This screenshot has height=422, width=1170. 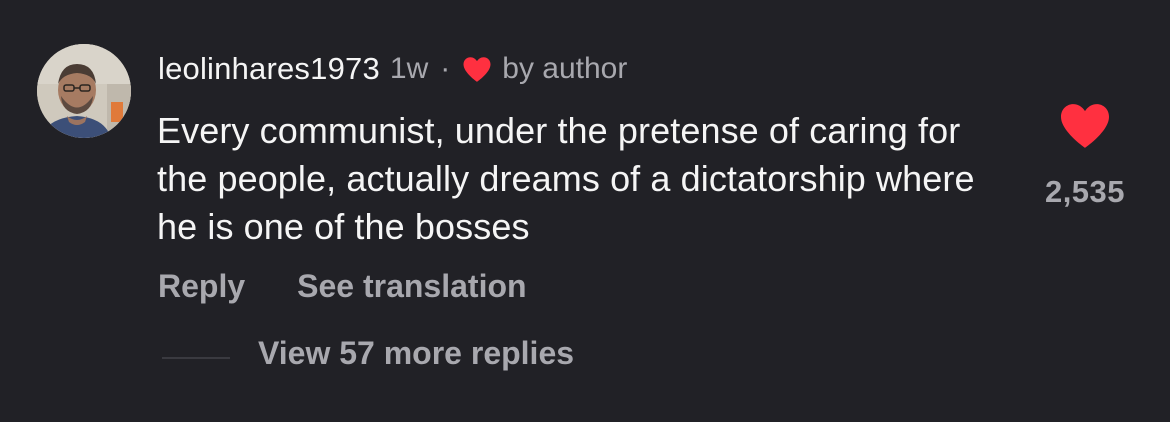 I want to click on comment-actions: Reply See translation, so click(x=342, y=286).